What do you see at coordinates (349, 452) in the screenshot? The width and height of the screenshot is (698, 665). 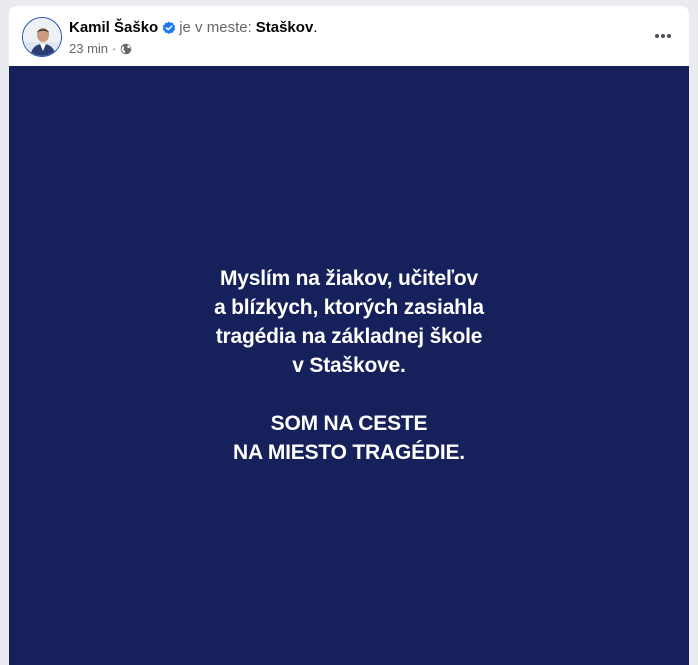 I see `message-line: NA MIESTO TRAGÉDIE.` at bounding box center [349, 452].